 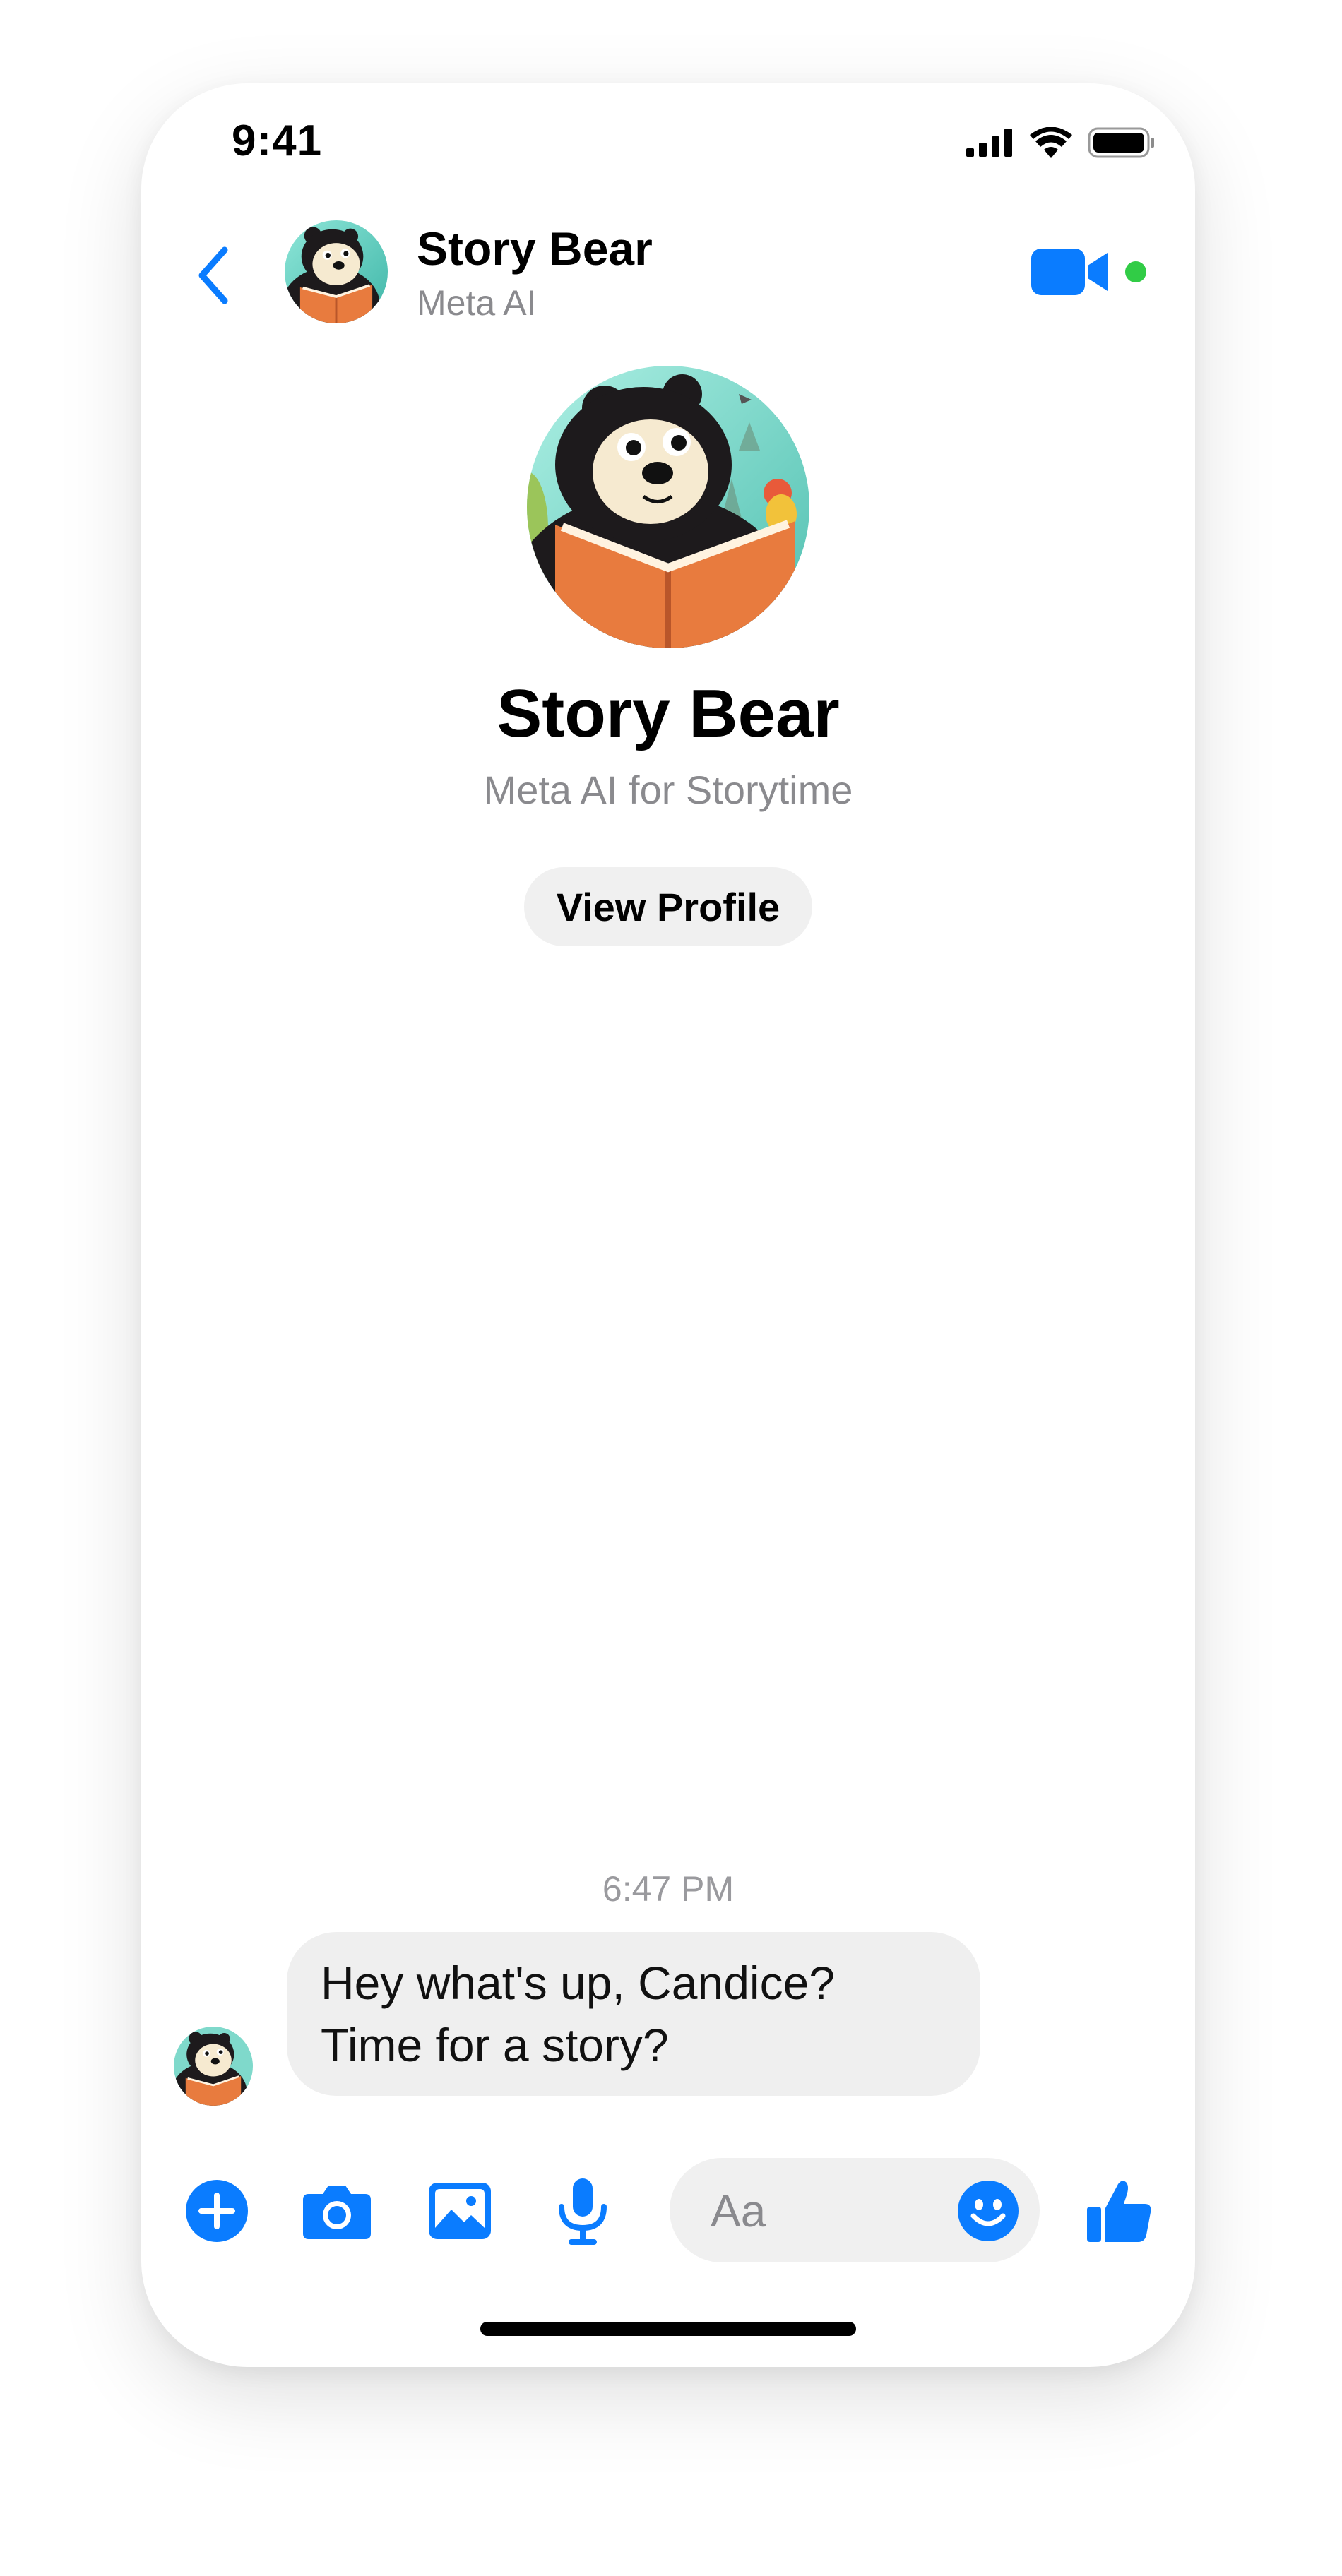 I want to click on profile-description: Meta AI for Storytime, so click(x=668, y=790).